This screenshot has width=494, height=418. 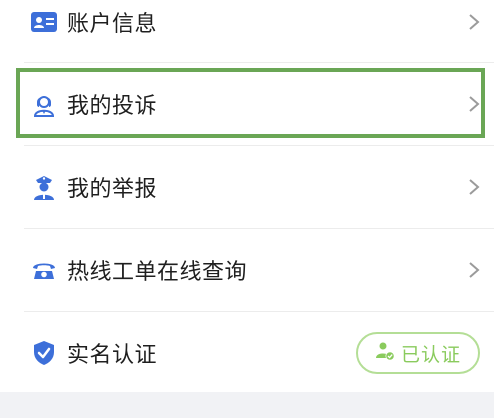 What do you see at coordinates (44, 270) in the screenshot?
I see `telephone-icon` at bounding box center [44, 270].